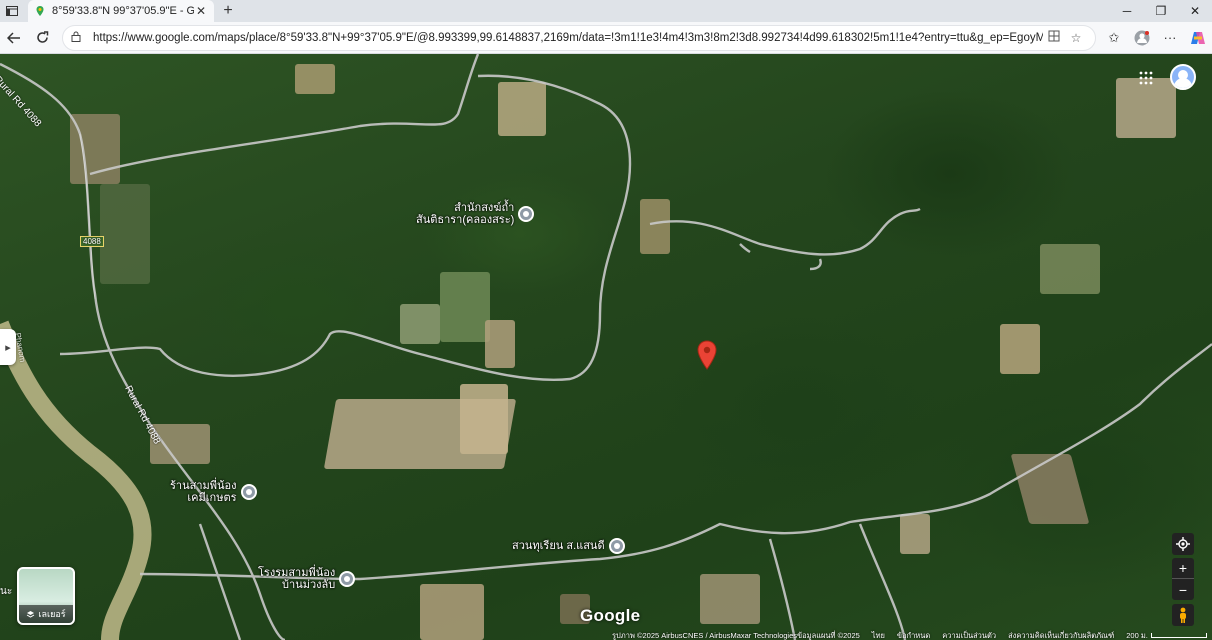 The height and width of the screenshot is (640, 1212). I want to click on tab-close-icon: ✕, so click(201, 11).